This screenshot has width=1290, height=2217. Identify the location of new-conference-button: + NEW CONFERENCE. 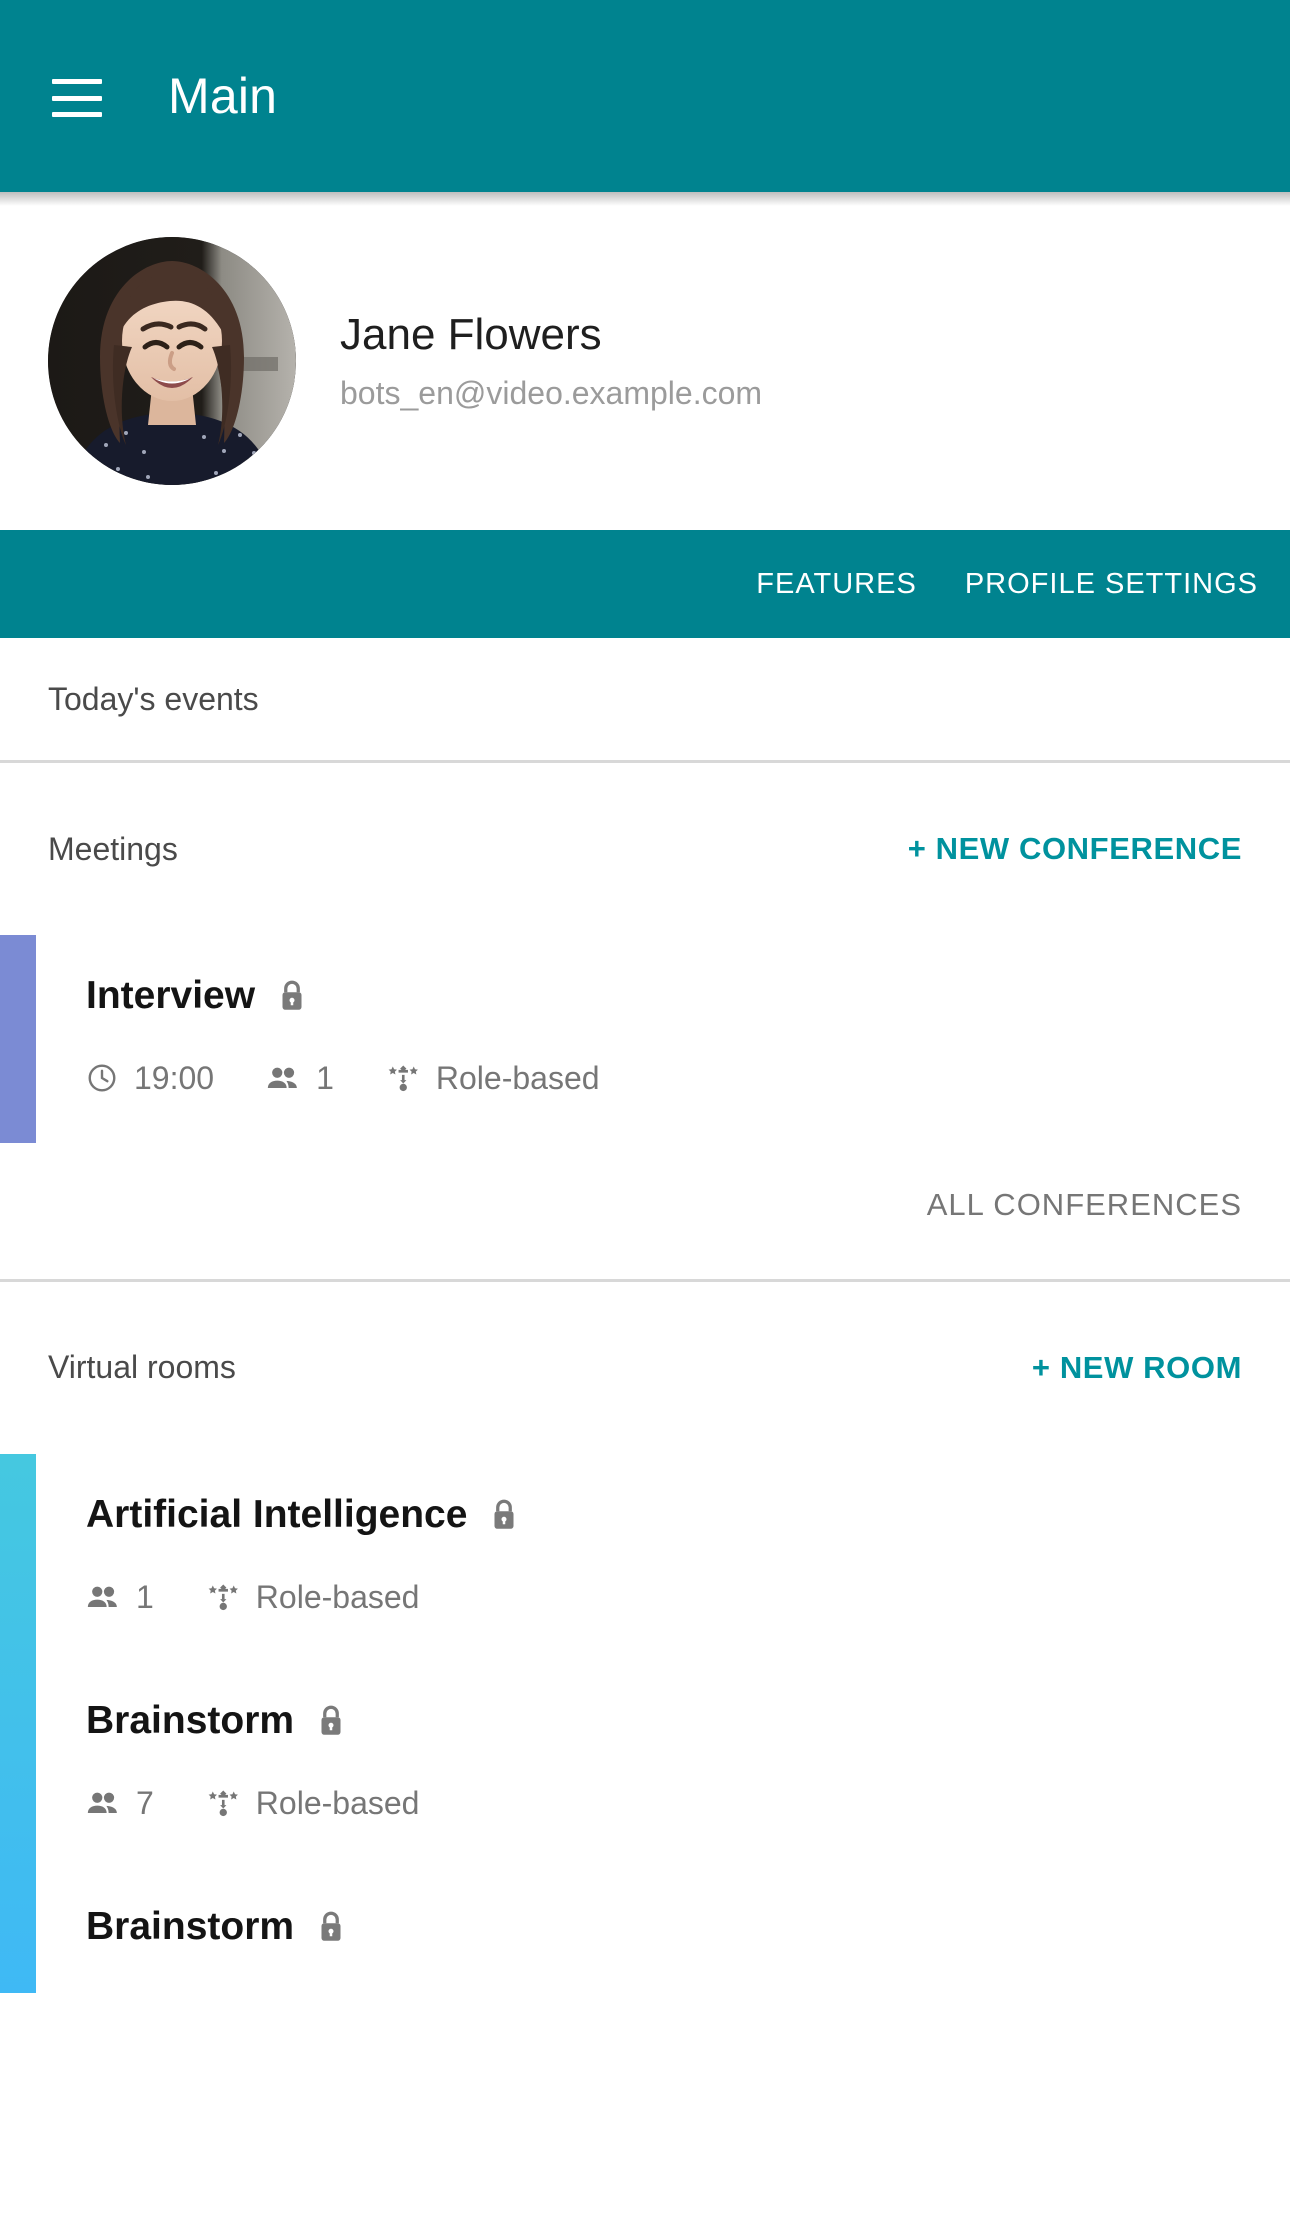
(1075, 849).